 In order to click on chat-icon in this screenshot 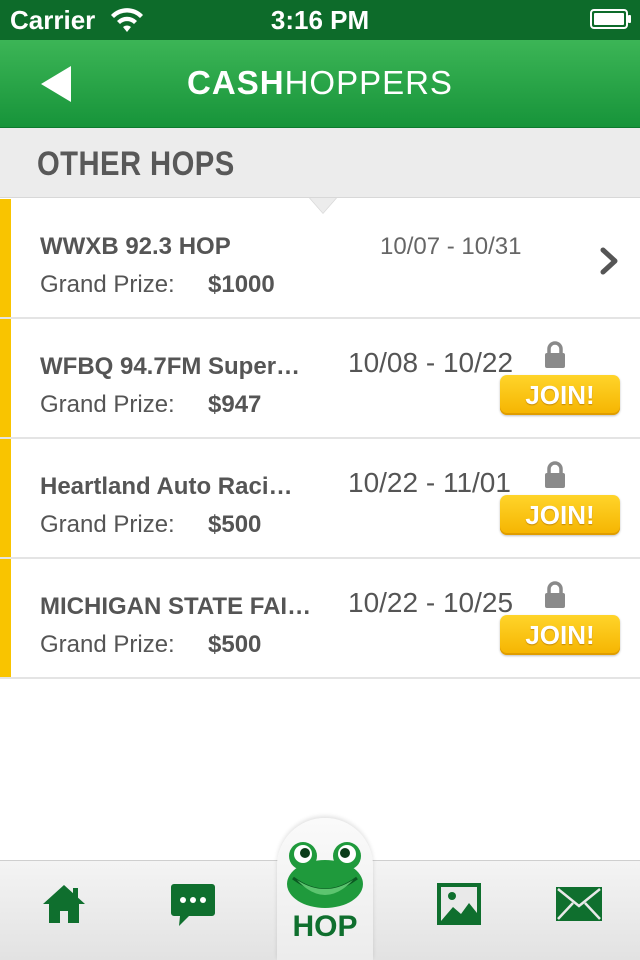, I will do `click(193, 905)`.